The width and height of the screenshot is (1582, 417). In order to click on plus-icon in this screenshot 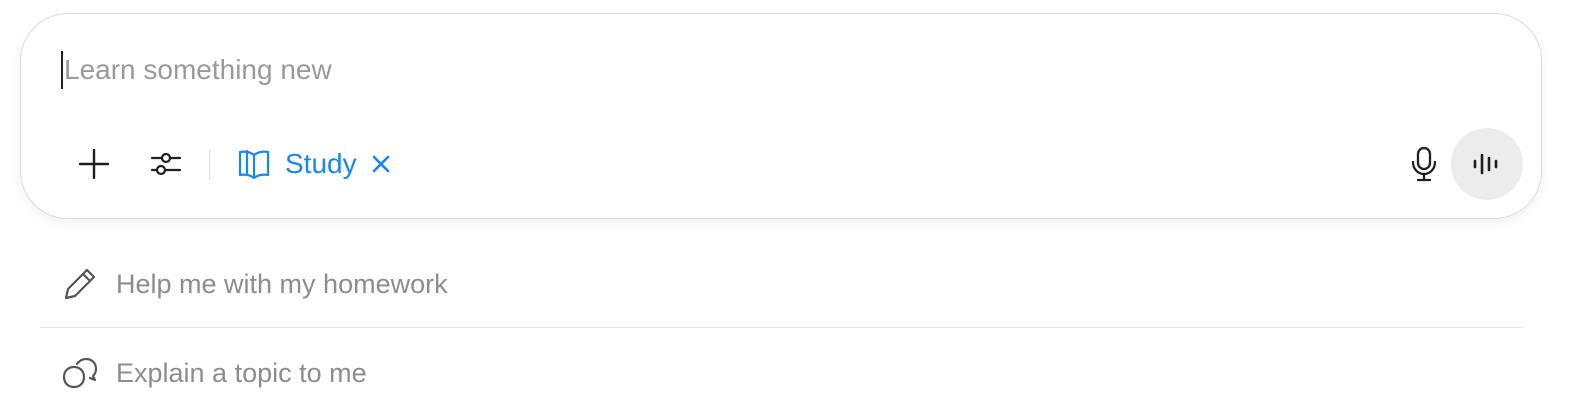, I will do `click(94, 164)`.